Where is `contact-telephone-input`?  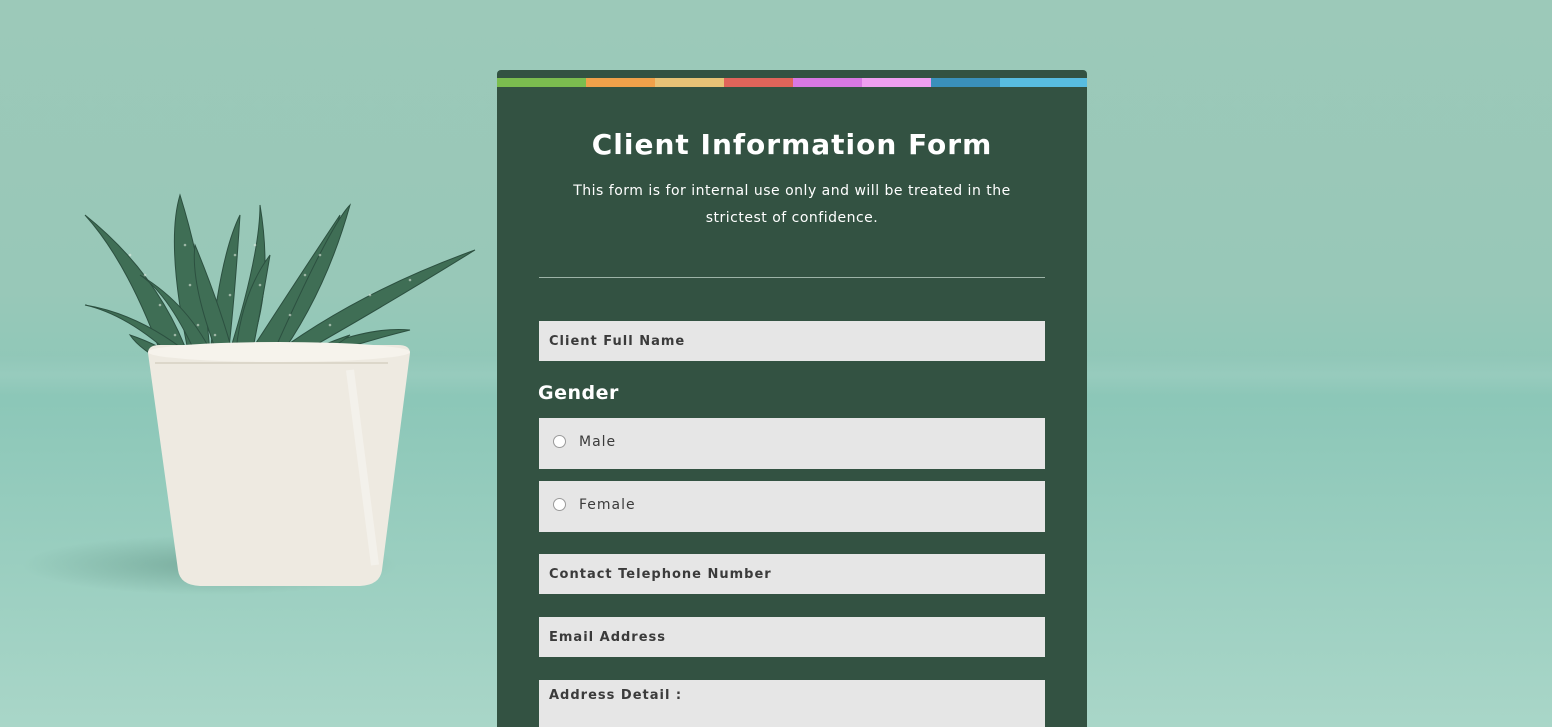 contact-telephone-input is located at coordinates (792, 574).